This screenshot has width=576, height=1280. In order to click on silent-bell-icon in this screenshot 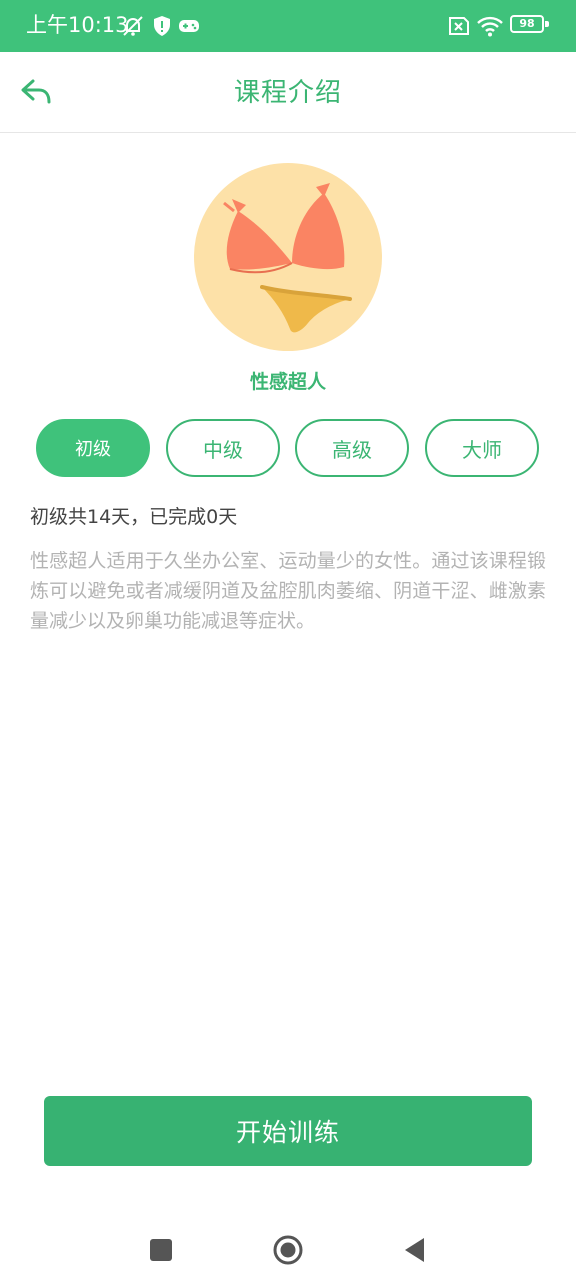, I will do `click(133, 26)`.